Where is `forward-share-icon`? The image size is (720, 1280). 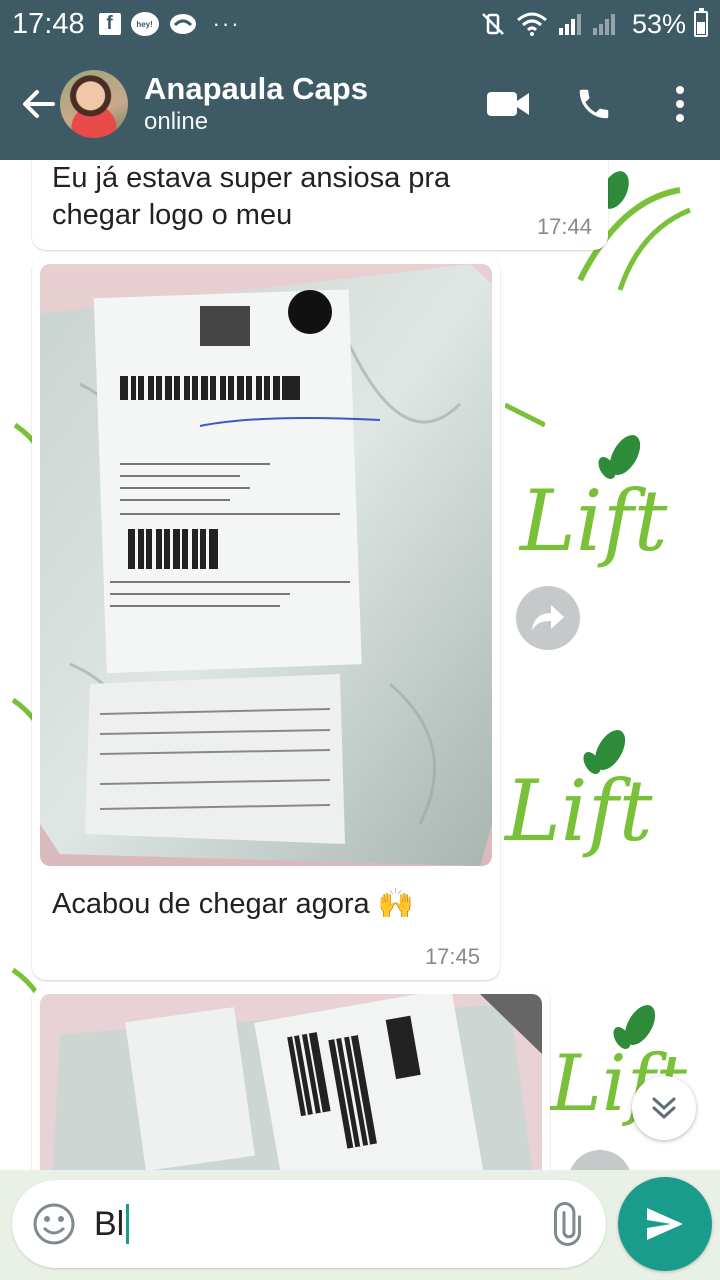
forward-share-icon is located at coordinates (548, 618).